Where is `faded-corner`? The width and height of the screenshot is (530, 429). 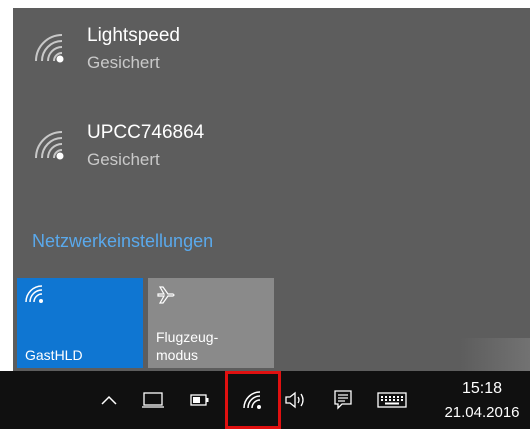 faded-corner is located at coordinates (495, 354).